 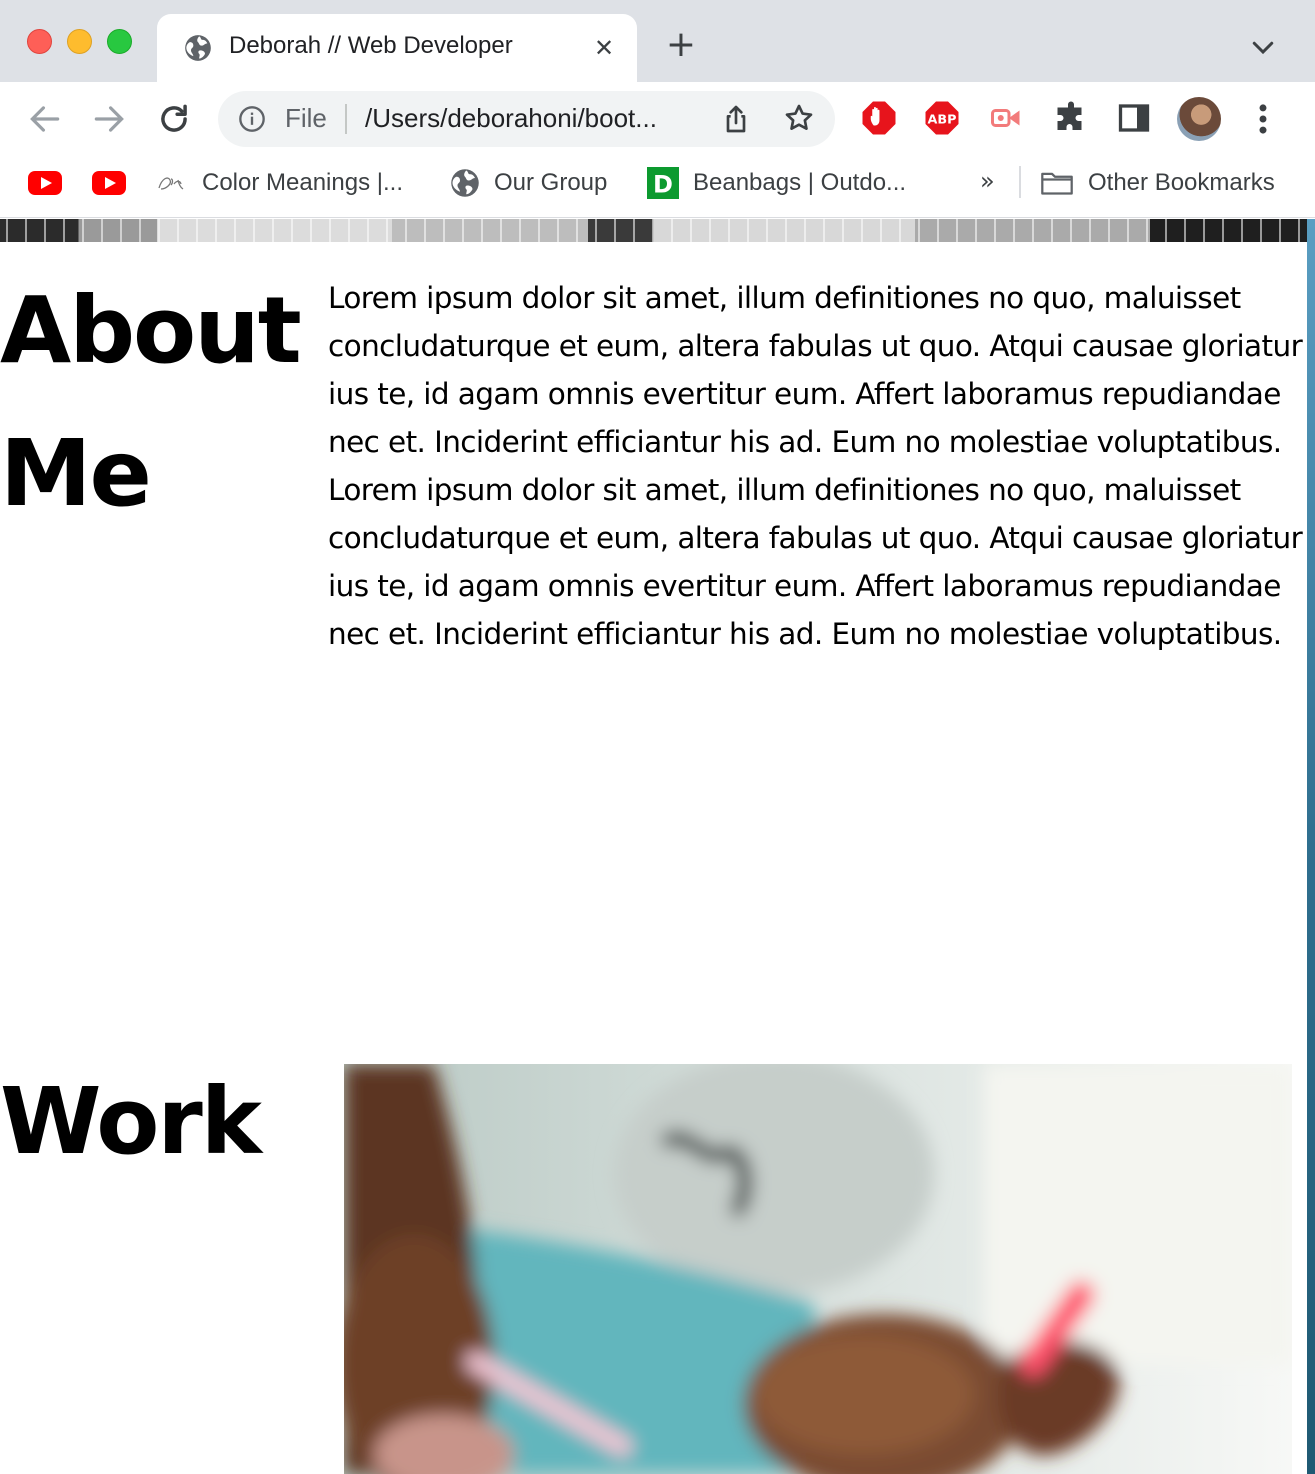 I want to click on extensions-puzzle-icon, so click(x=1071, y=118).